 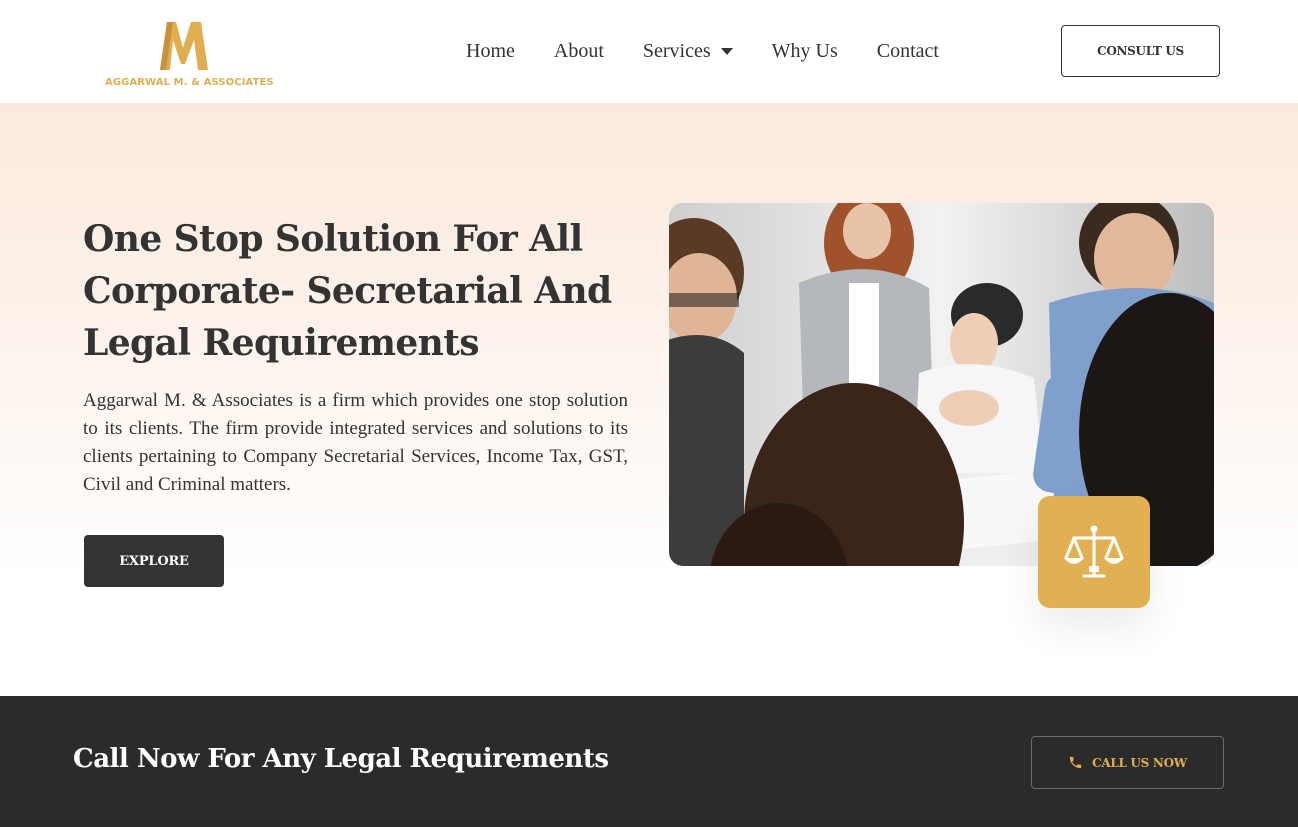 I want to click on call-us-now-label: CALL US NOW, so click(x=1139, y=762).